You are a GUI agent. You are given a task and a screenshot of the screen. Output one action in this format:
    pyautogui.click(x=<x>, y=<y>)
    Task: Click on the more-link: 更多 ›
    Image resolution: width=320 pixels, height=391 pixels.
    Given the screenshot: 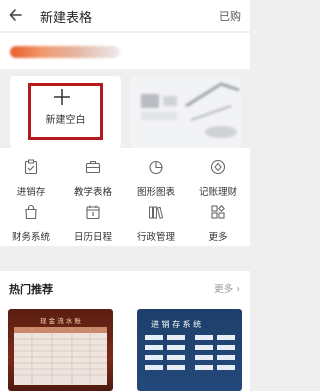 What is the action you would take?
    pyautogui.click(x=227, y=288)
    